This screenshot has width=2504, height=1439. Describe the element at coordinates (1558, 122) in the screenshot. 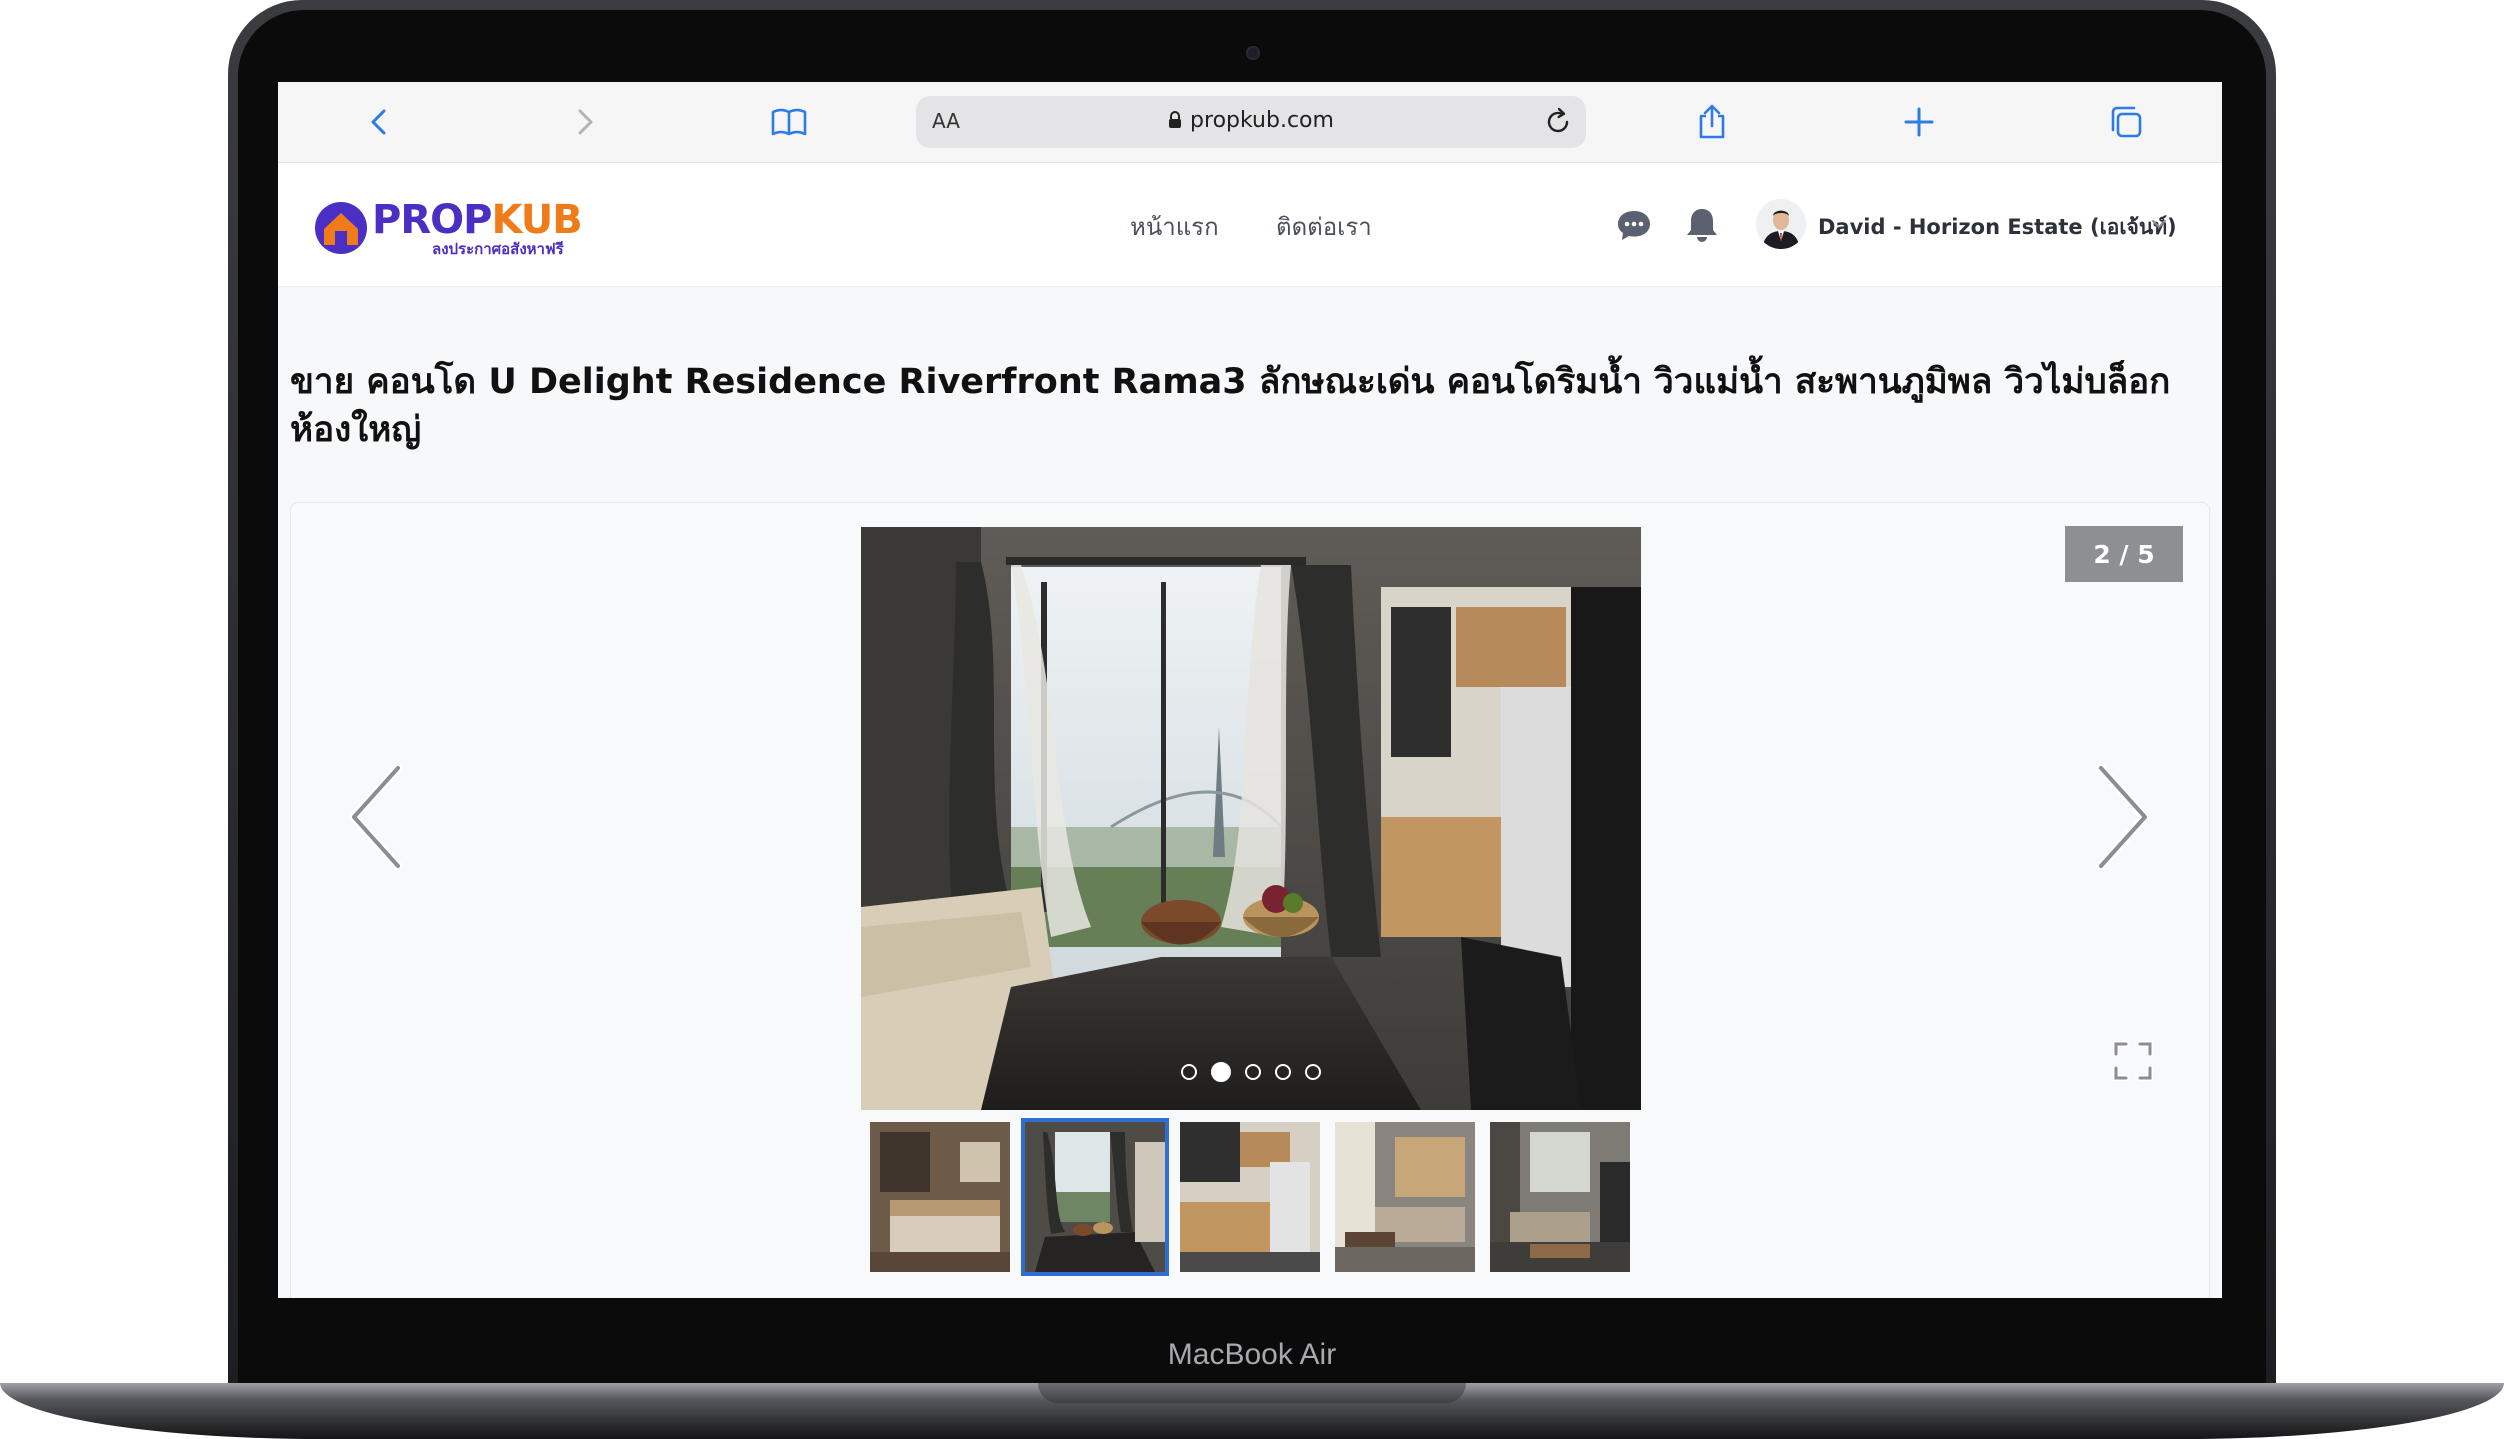

I see `reload-icon` at that location.